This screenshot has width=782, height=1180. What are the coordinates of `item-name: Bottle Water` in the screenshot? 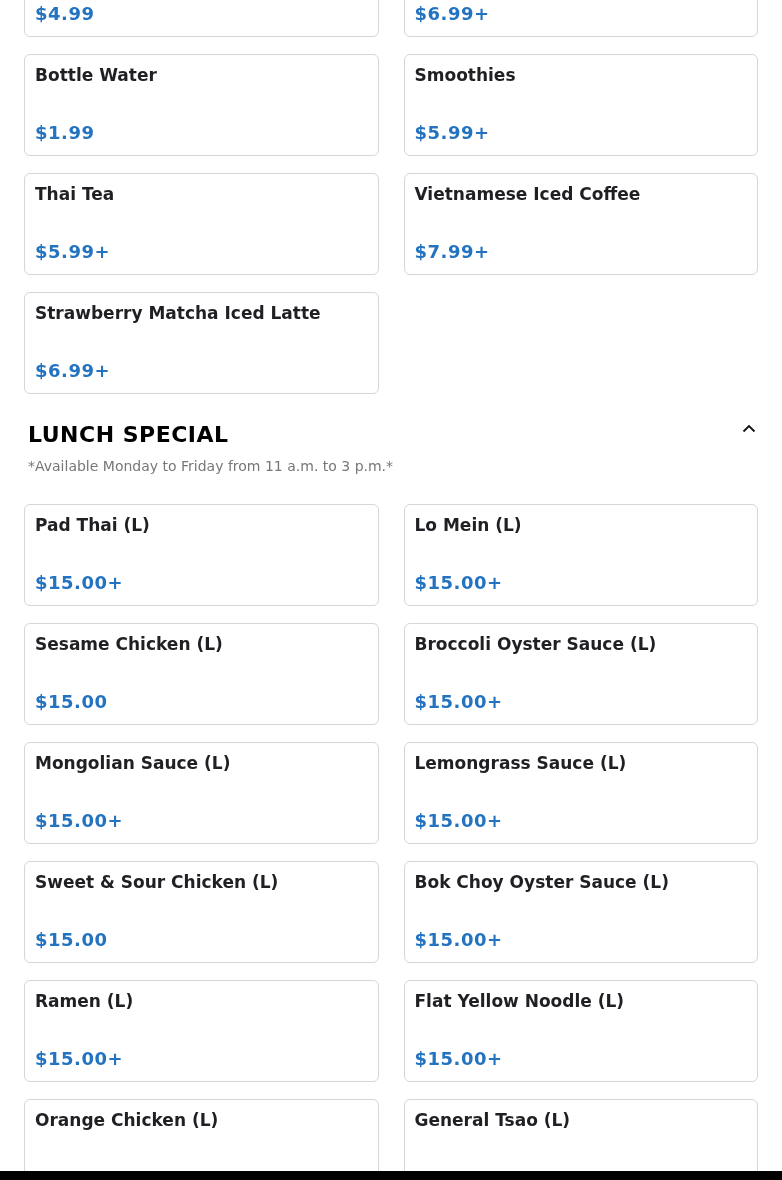 It's located at (96, 75).